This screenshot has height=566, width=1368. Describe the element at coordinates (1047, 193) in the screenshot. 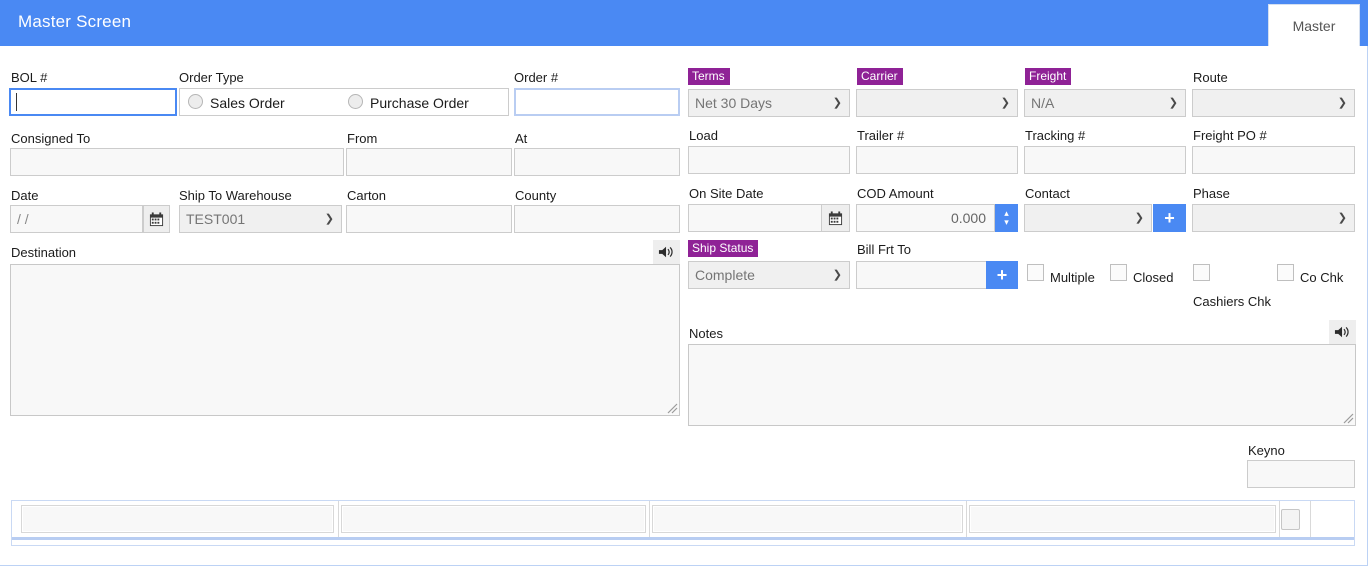

I see `contact-label: Contact` at that location.